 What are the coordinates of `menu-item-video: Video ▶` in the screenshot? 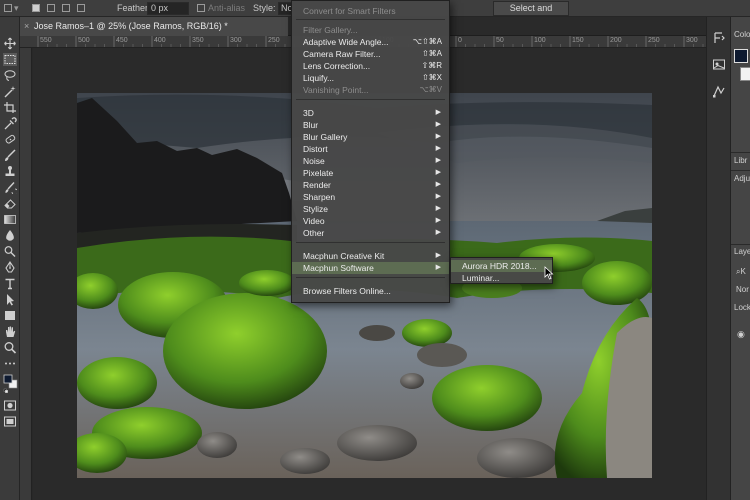 It's located at (370, 221).